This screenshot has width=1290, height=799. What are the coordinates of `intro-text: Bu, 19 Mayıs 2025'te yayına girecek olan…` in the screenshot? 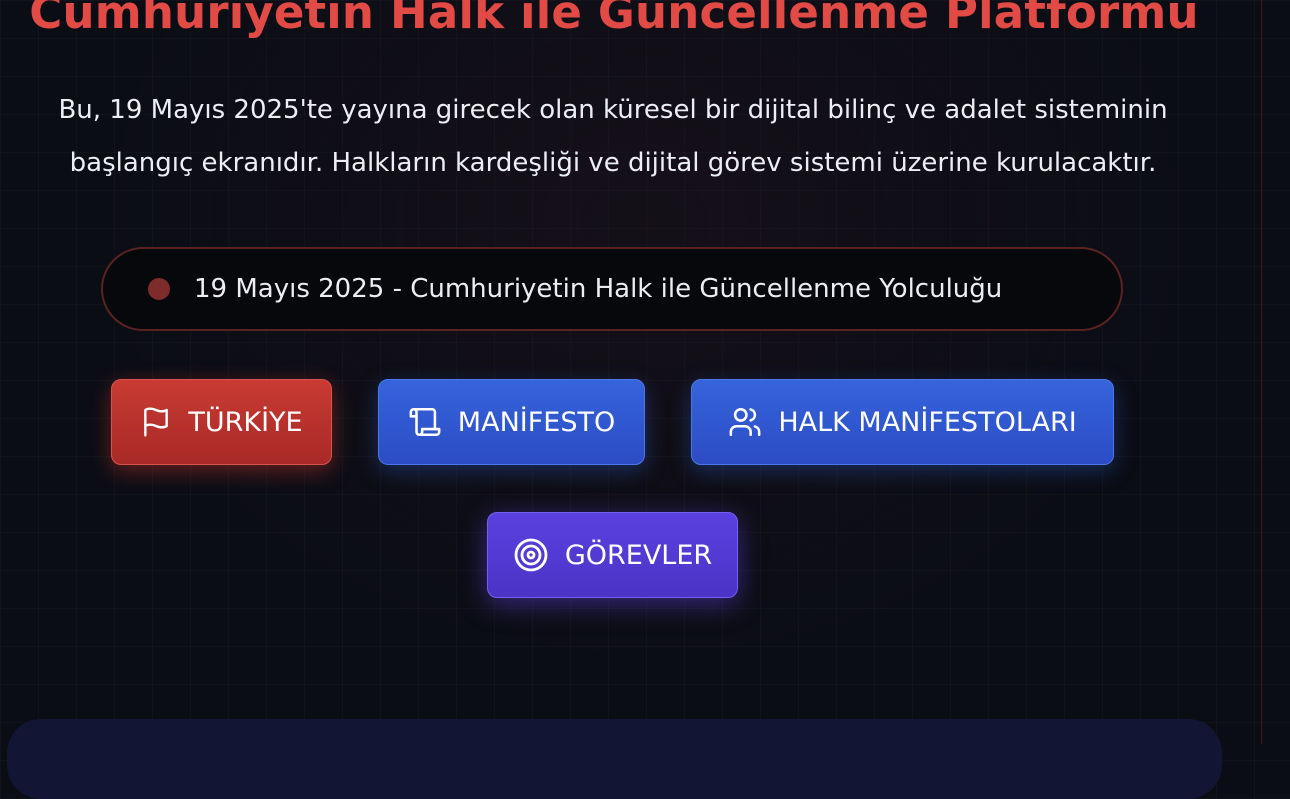 It's located at (613, 137).